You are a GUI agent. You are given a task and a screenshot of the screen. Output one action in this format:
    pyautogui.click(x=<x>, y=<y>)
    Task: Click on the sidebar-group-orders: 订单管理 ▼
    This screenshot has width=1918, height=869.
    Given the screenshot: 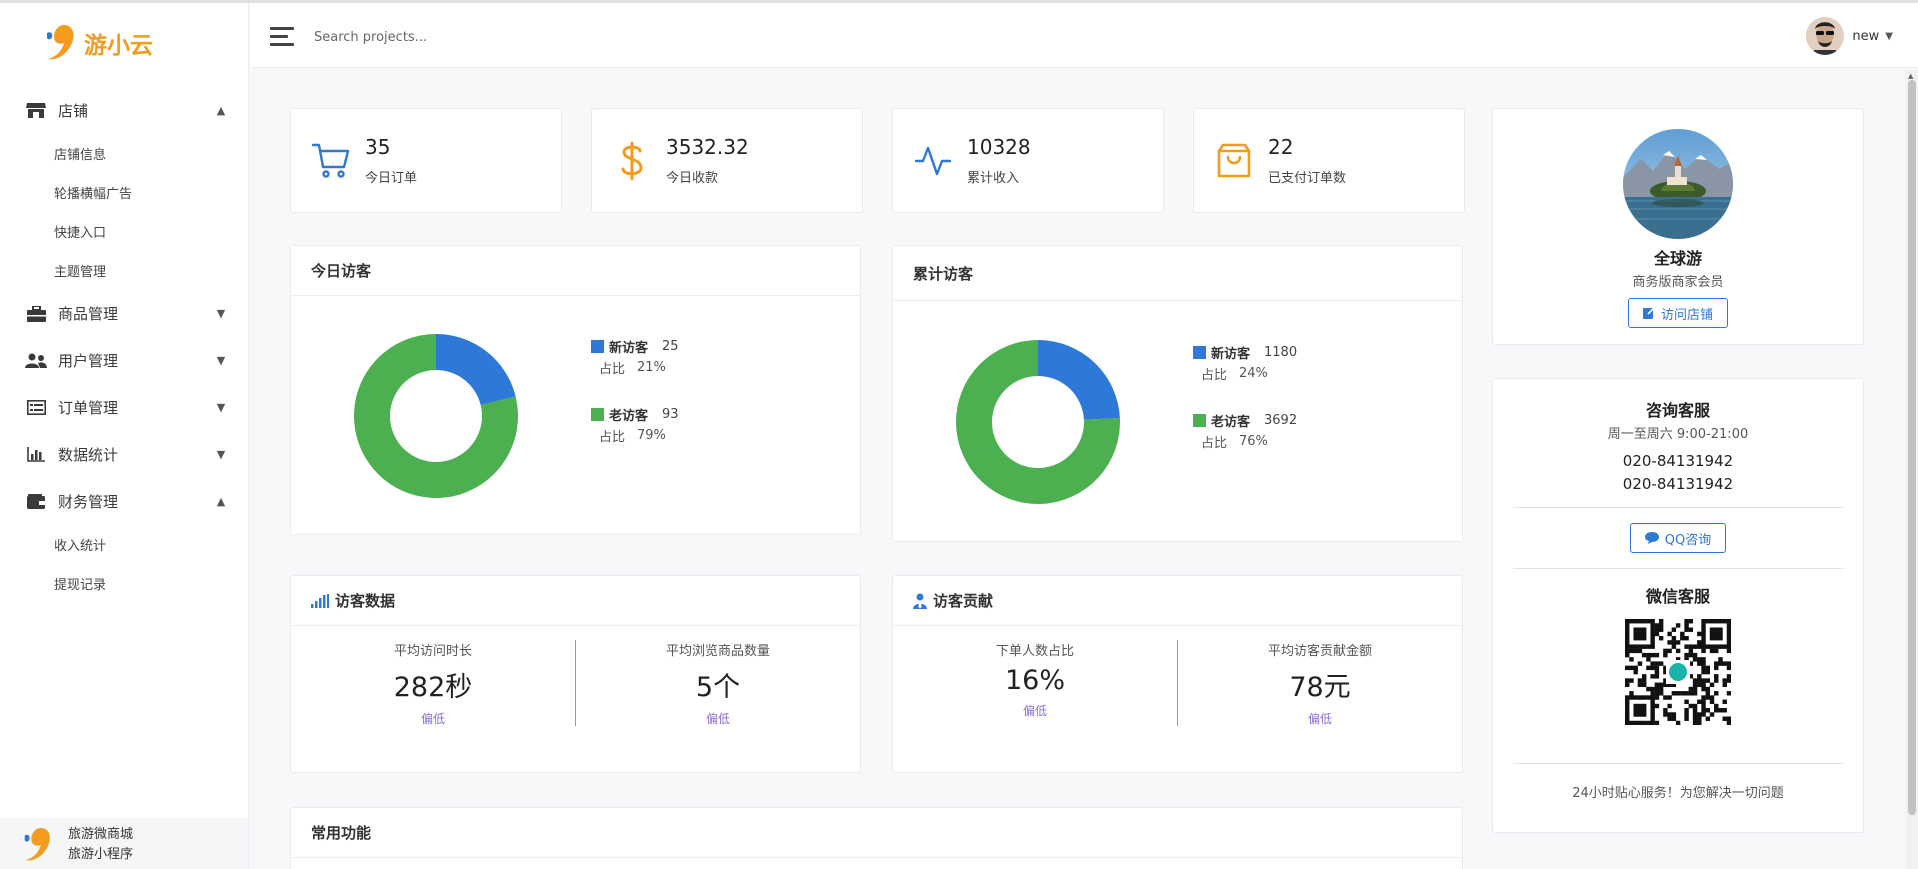 What is the action you would take?
    pyautogui.click(x=124, y=407)
    